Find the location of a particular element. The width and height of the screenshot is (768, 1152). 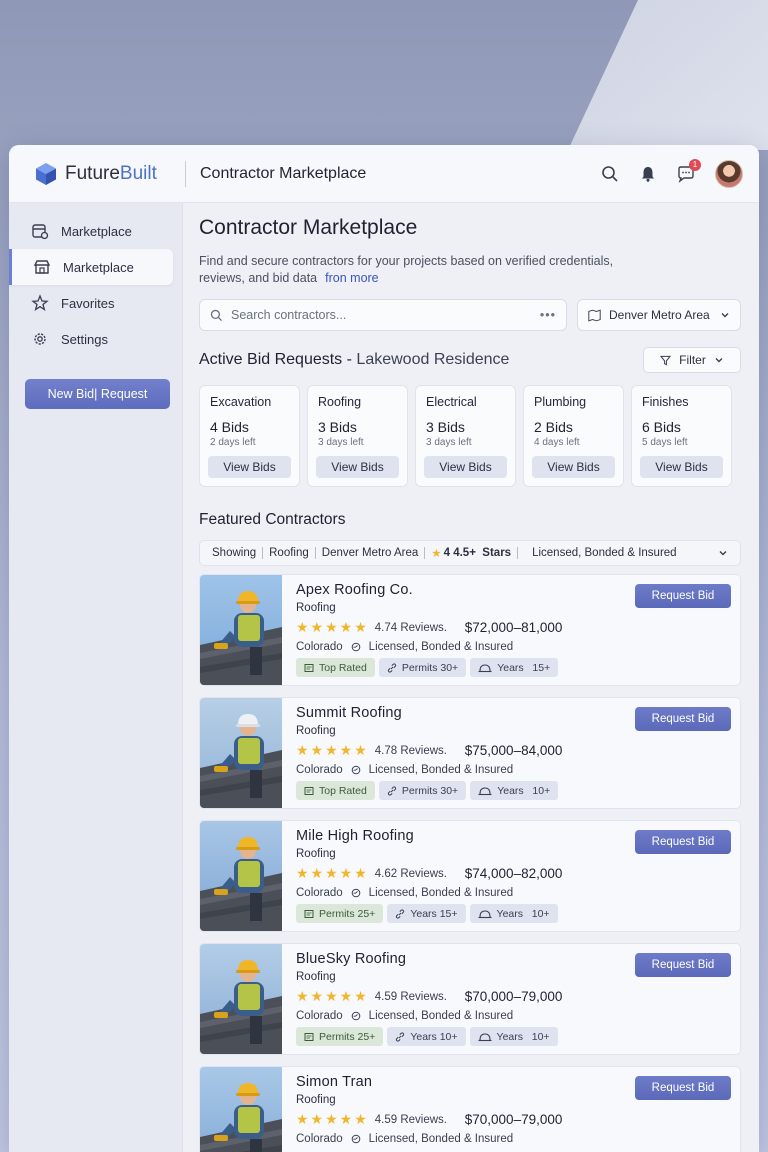

bid-count: 3 Bids is located at coordinates (445, 427).